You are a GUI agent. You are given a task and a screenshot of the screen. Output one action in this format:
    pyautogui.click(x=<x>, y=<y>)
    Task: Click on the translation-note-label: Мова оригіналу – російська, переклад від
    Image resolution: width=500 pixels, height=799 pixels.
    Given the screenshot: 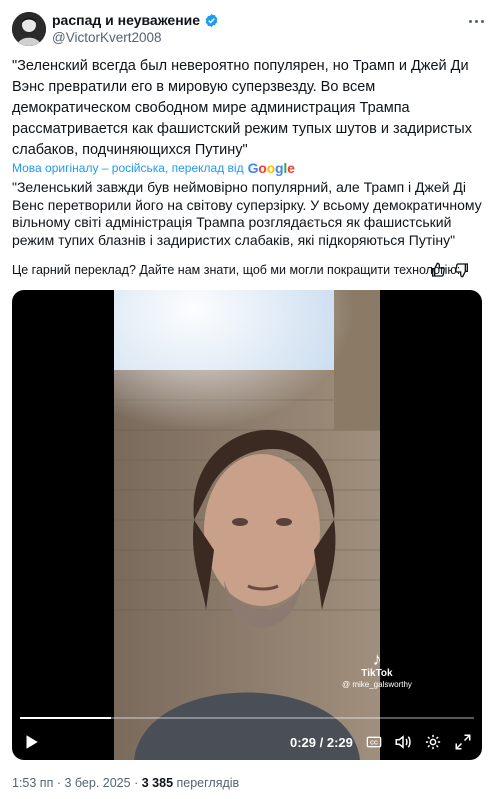 What is the action you would take?
    pyautogui.click(x=128, y=168)
    